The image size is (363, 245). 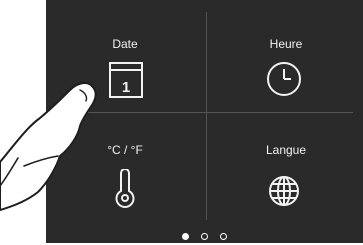 What do you see at coordinates (204, 112) in the screenshot?
I see `horizontal-divider` at bounding box center [204, 112].